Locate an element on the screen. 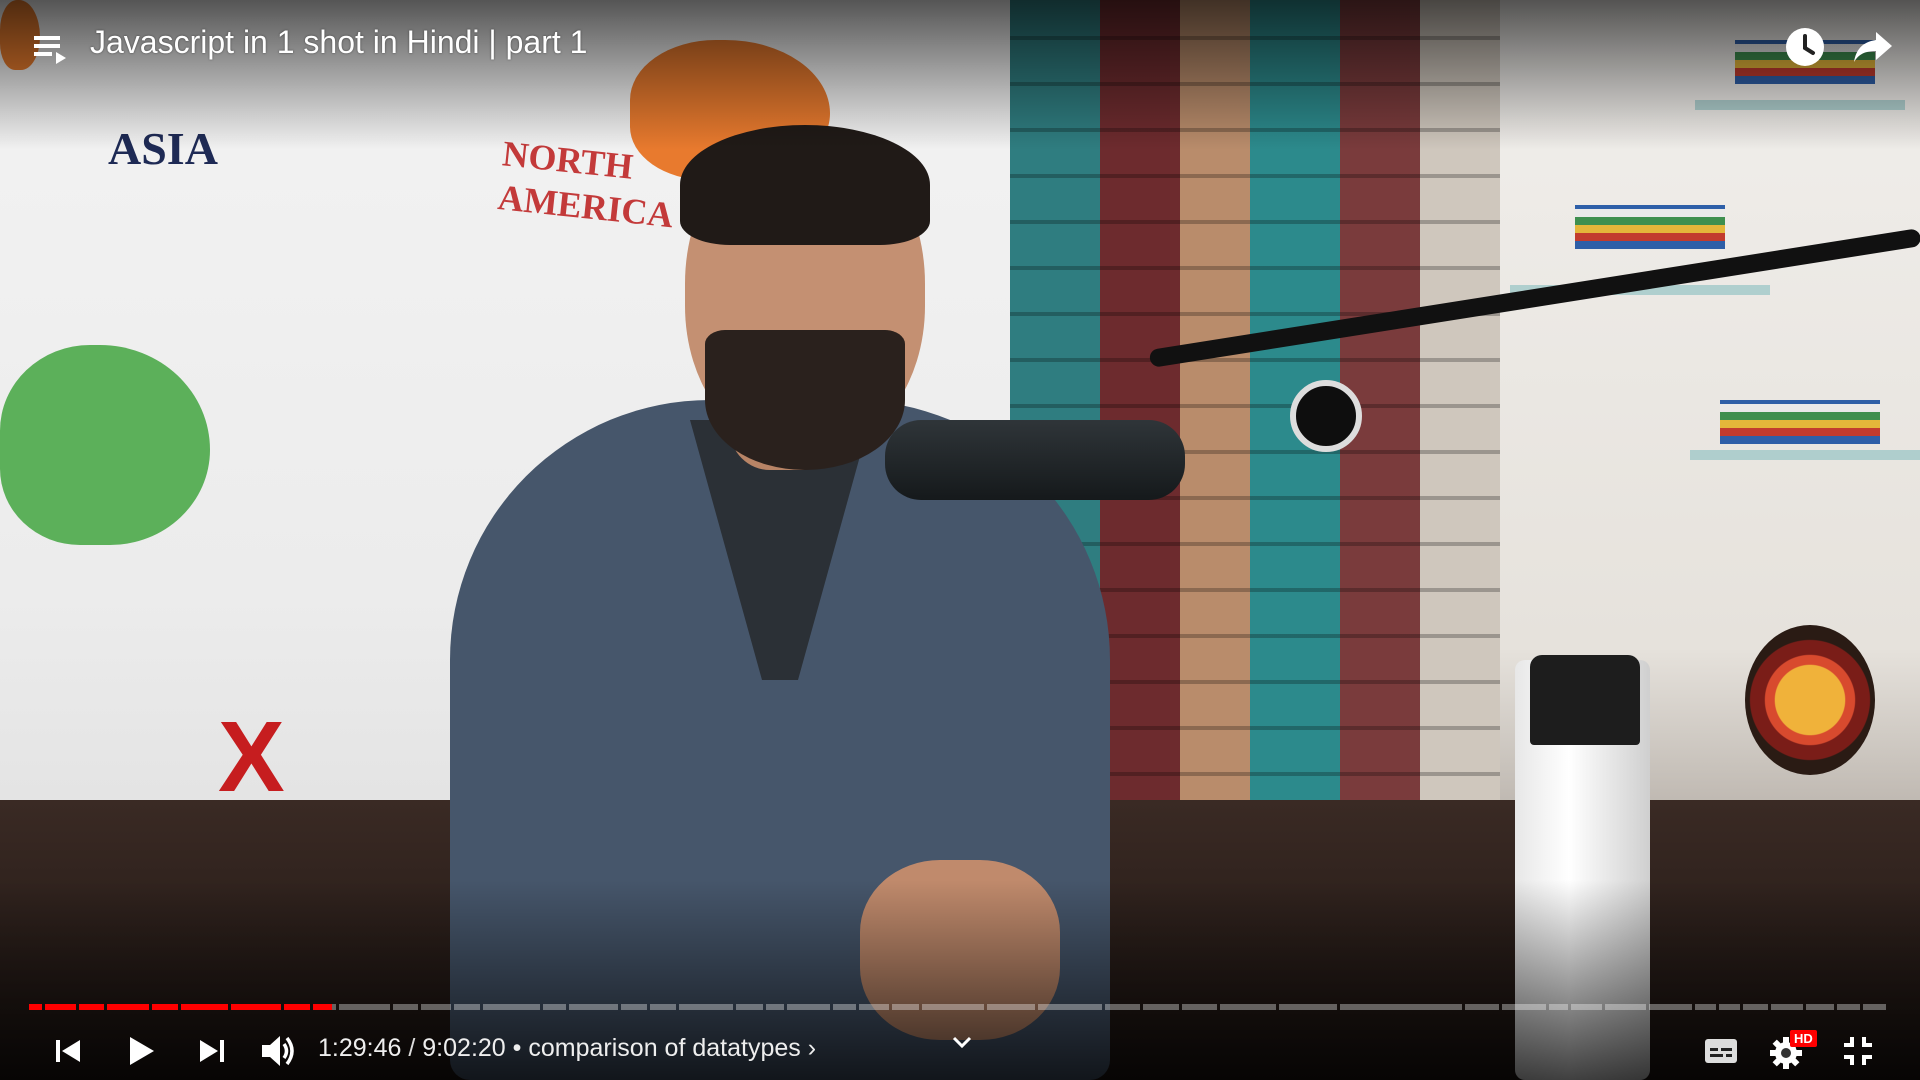  chevron-down-icon is located at coordinates (962, 1044).